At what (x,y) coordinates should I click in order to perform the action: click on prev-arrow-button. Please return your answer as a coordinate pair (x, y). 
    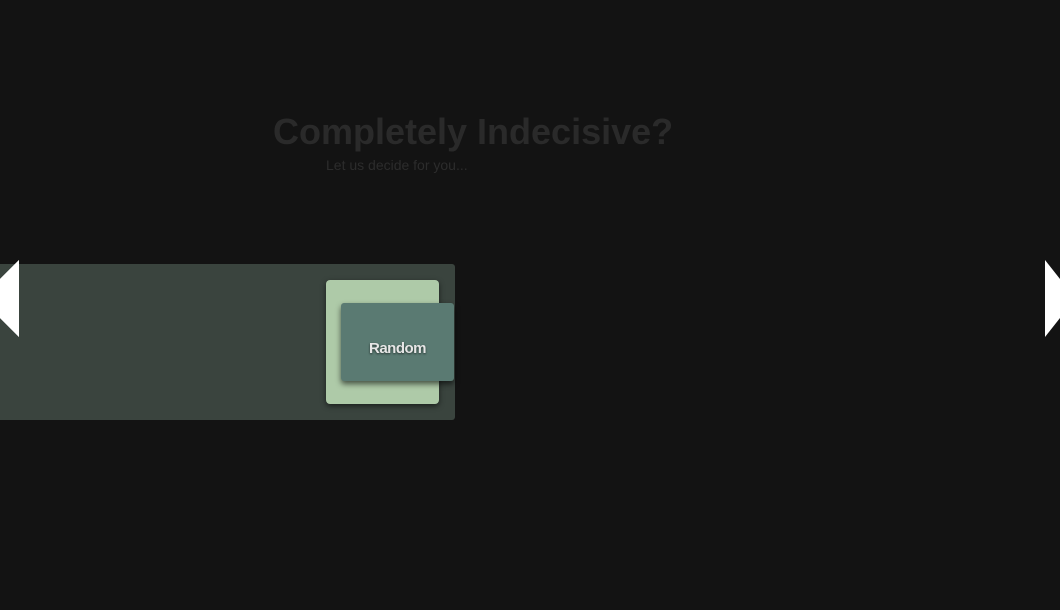
    Looking at the image, I should click on (10, 298).